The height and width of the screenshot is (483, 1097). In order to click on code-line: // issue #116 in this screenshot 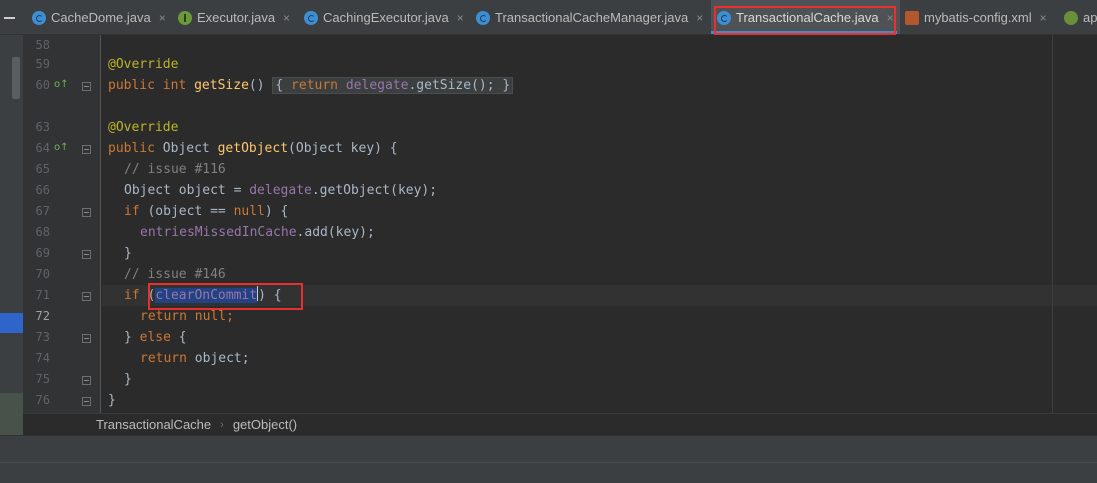, I will do `click(175, 169)`.